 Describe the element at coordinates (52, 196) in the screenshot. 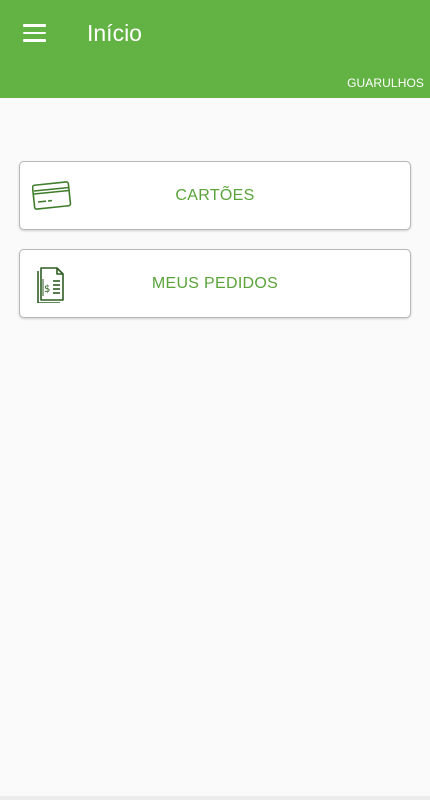

I see `credit-card-icon` at that location.